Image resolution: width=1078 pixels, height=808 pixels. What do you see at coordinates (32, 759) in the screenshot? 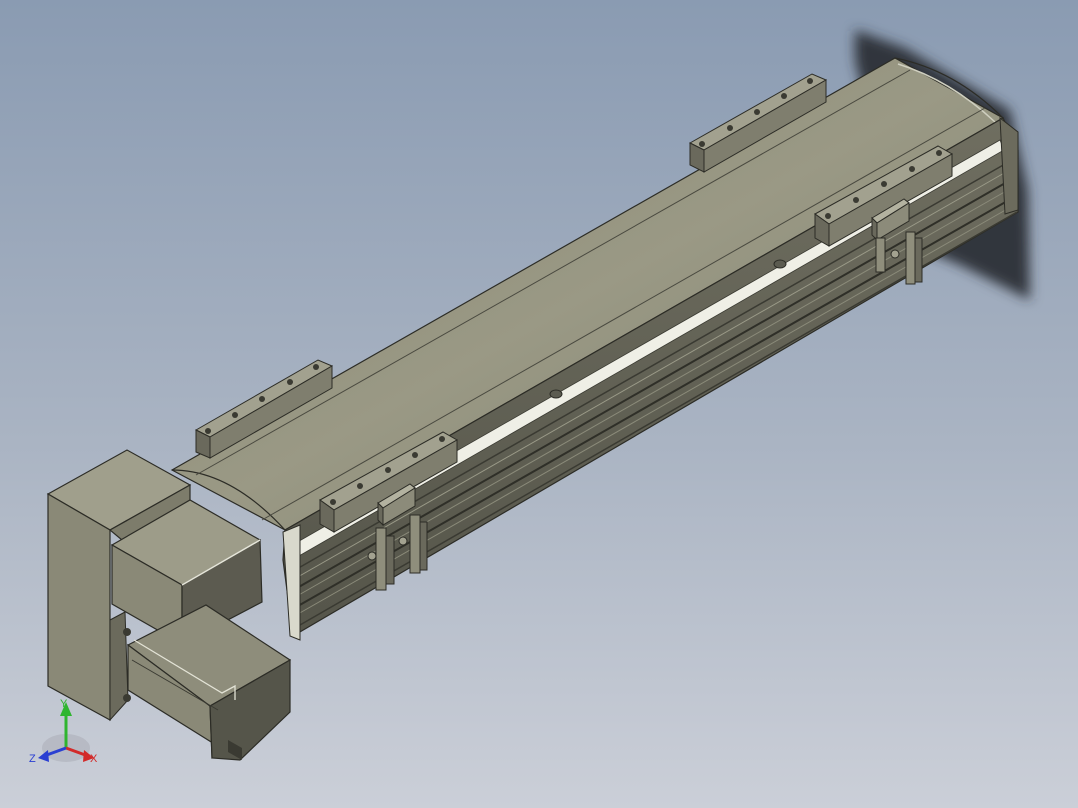
I see `triad-z-label: Z` at bounding box center [32, 759].